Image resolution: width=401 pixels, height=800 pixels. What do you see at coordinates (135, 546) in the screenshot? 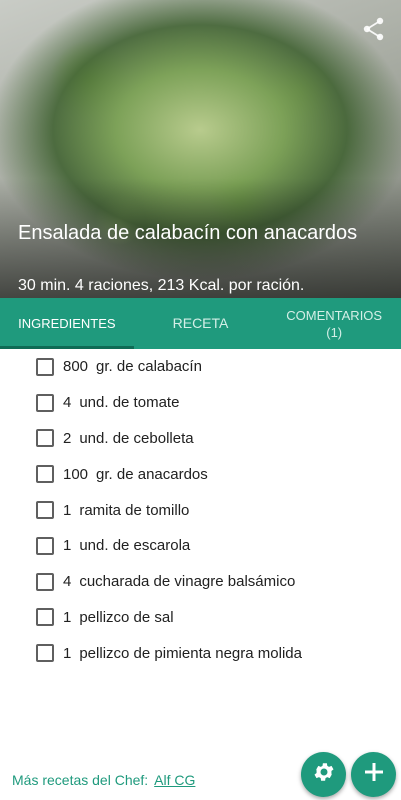
I see `ingredient-description: und. de escarola` at bounding box center [135, 546].